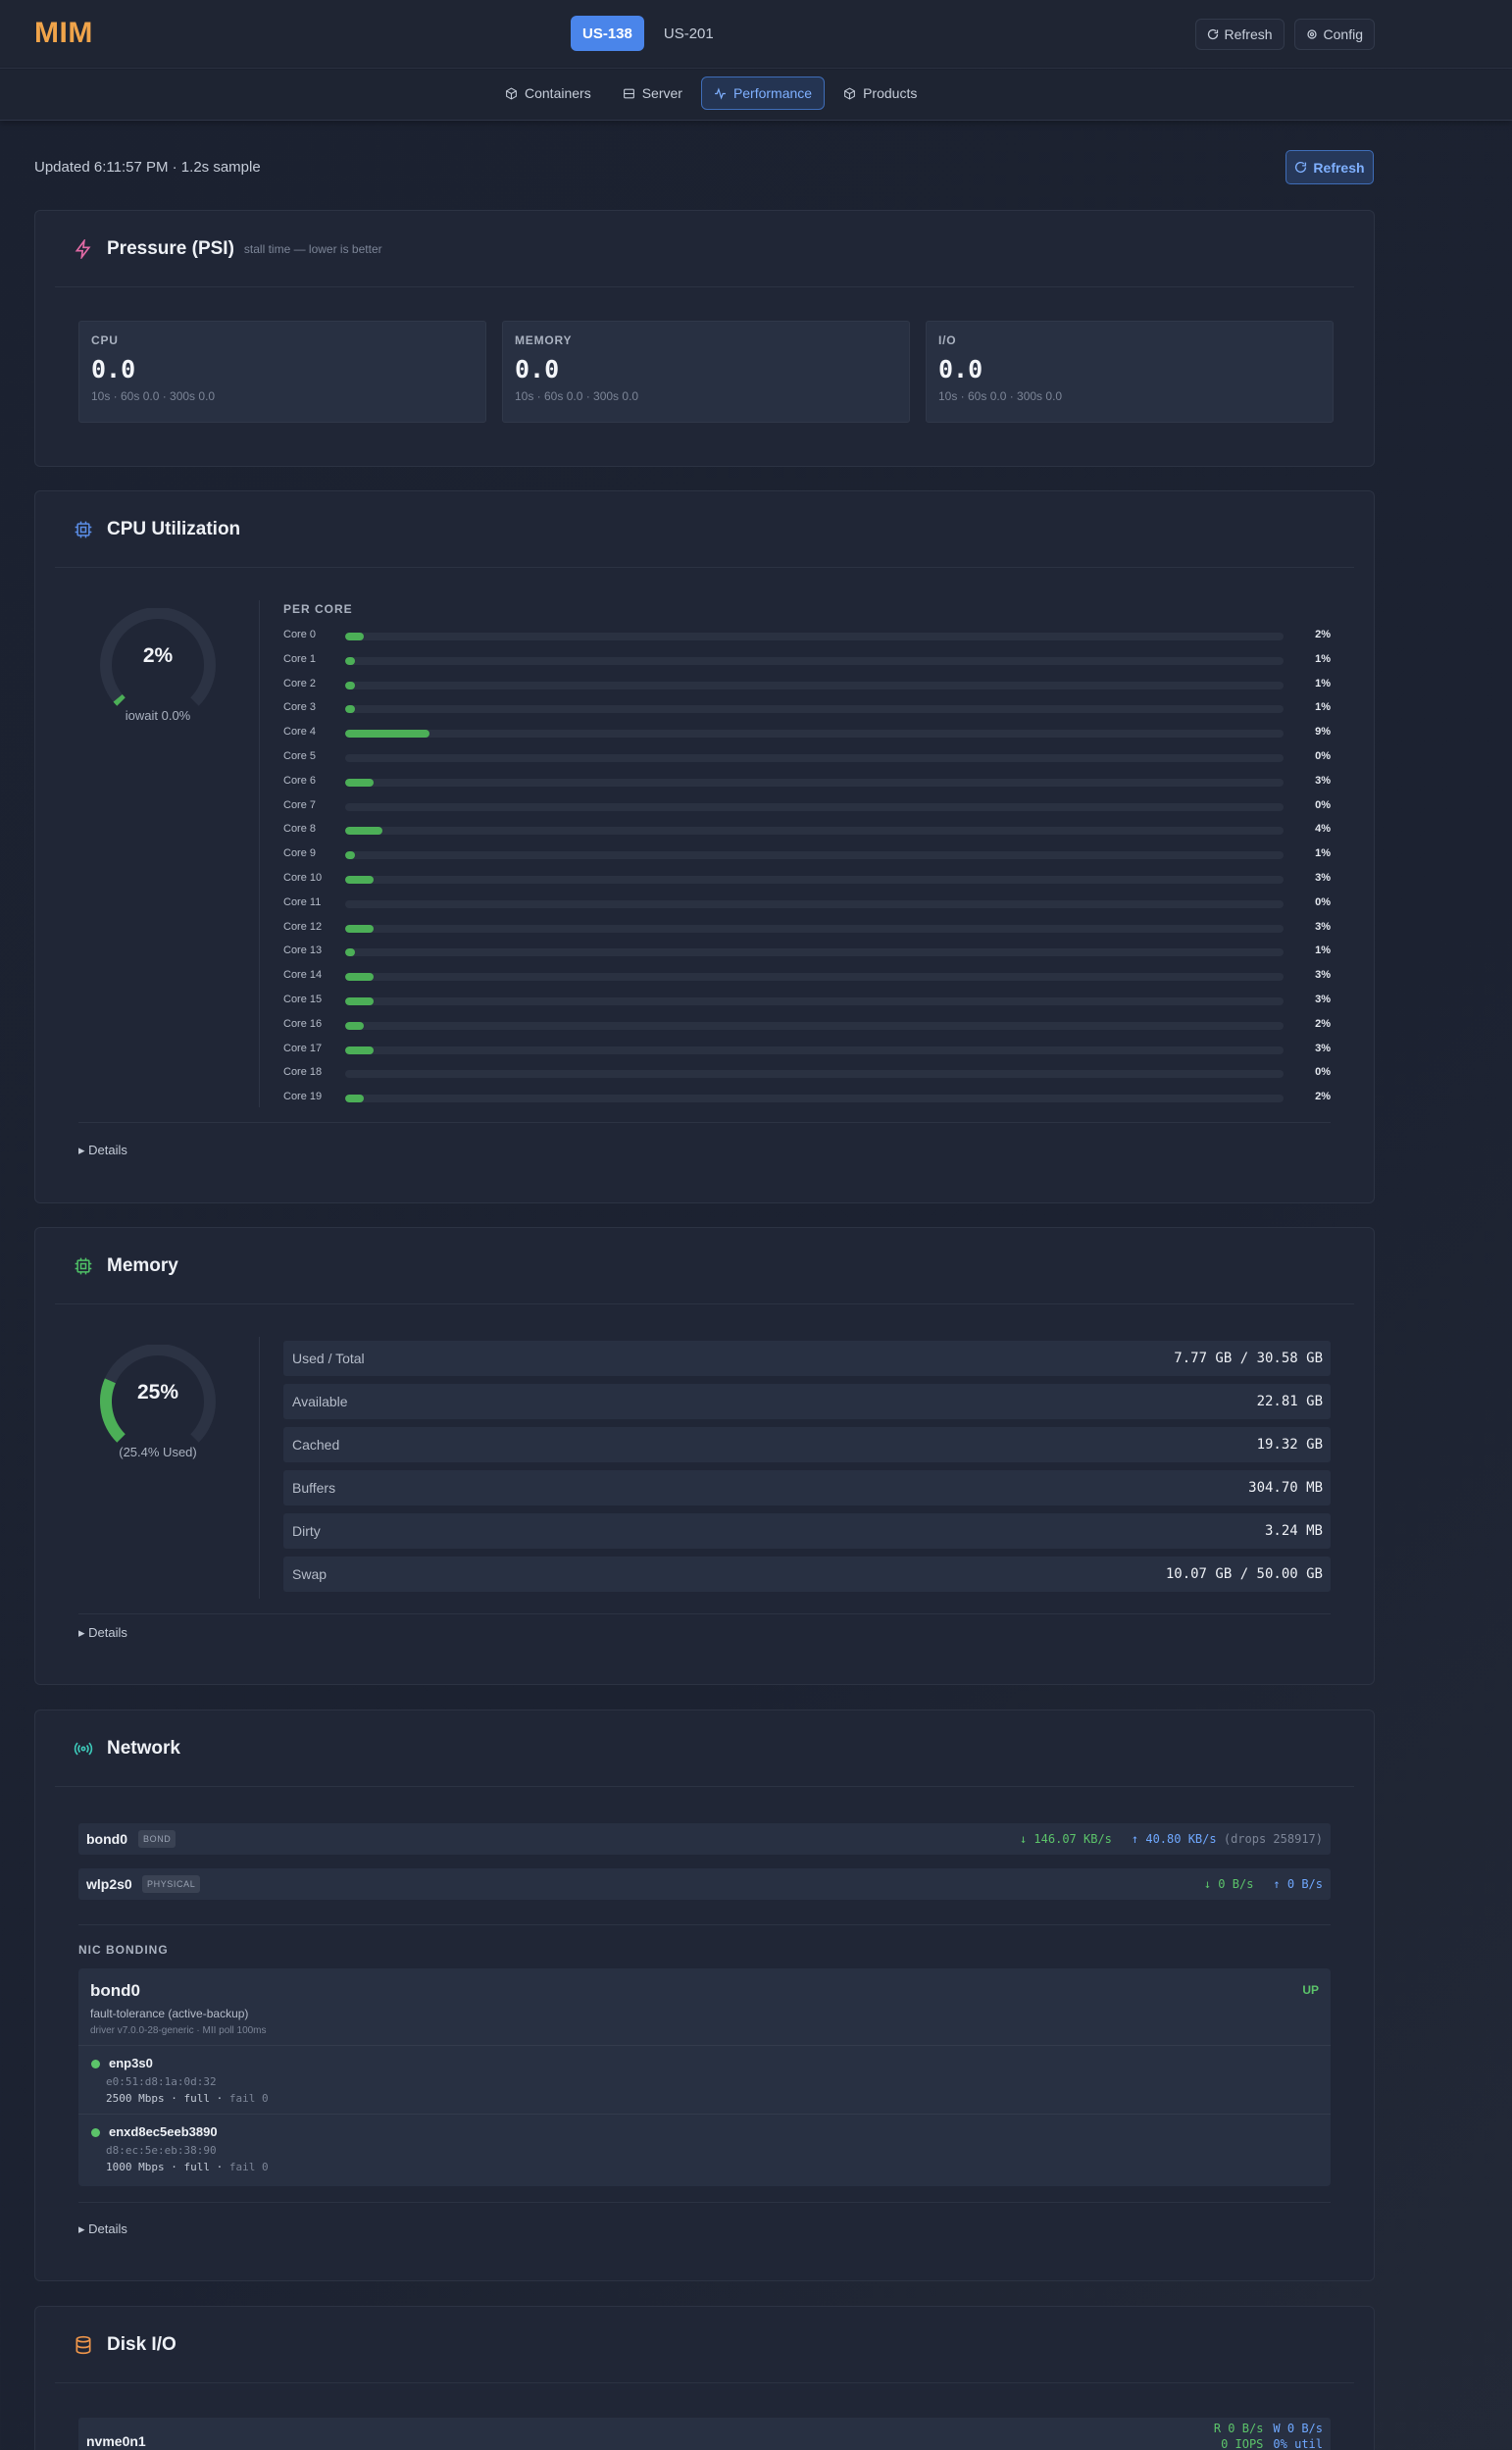 This screenshot has width=1512, height=2450. What do you see at coordinates (316, 1445) in the screenshot?
I see `memory-stat-label: Cached` at bounding box center [316, 1445].